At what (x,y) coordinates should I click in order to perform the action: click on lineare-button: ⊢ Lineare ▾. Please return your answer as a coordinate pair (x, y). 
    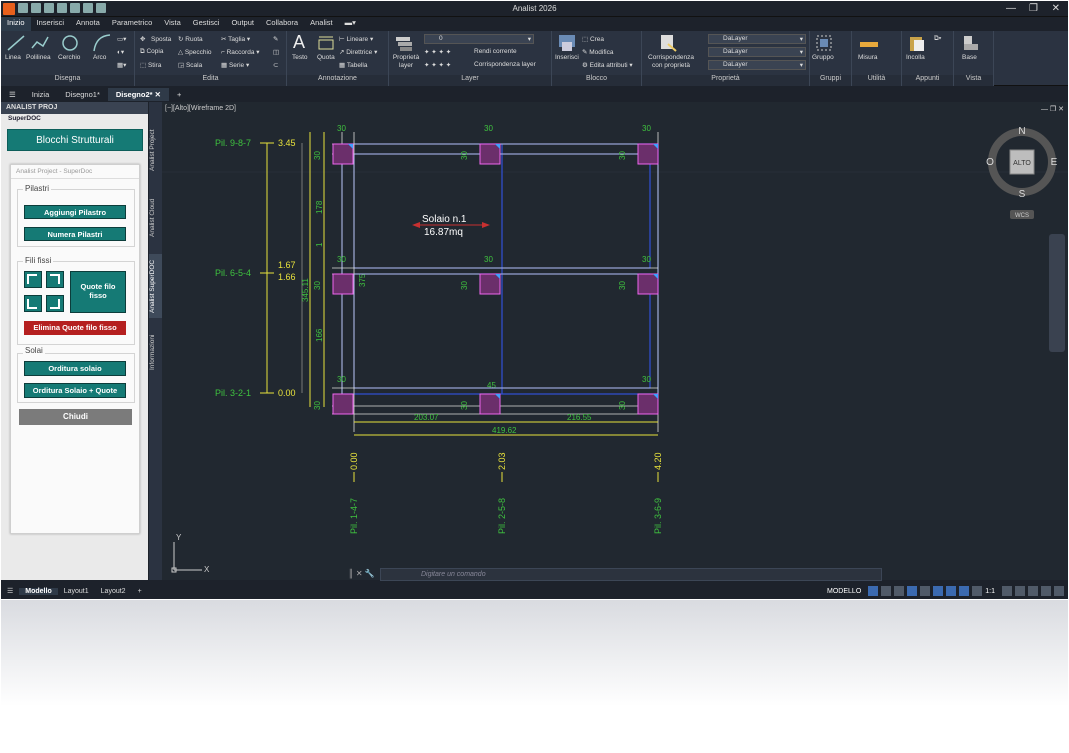
    Looking at the image, I should click on (356, 39).